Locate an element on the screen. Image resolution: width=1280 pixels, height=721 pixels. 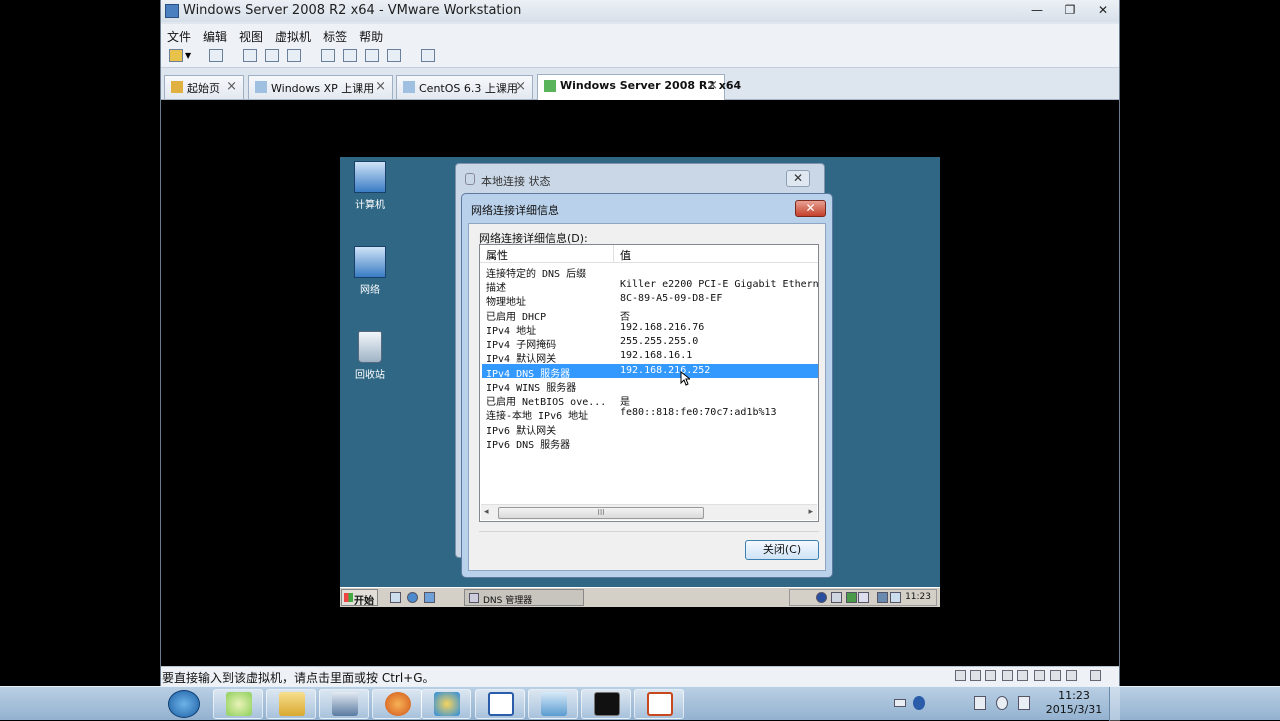
tray-arrow-icon is located at coordinates (836, 597).